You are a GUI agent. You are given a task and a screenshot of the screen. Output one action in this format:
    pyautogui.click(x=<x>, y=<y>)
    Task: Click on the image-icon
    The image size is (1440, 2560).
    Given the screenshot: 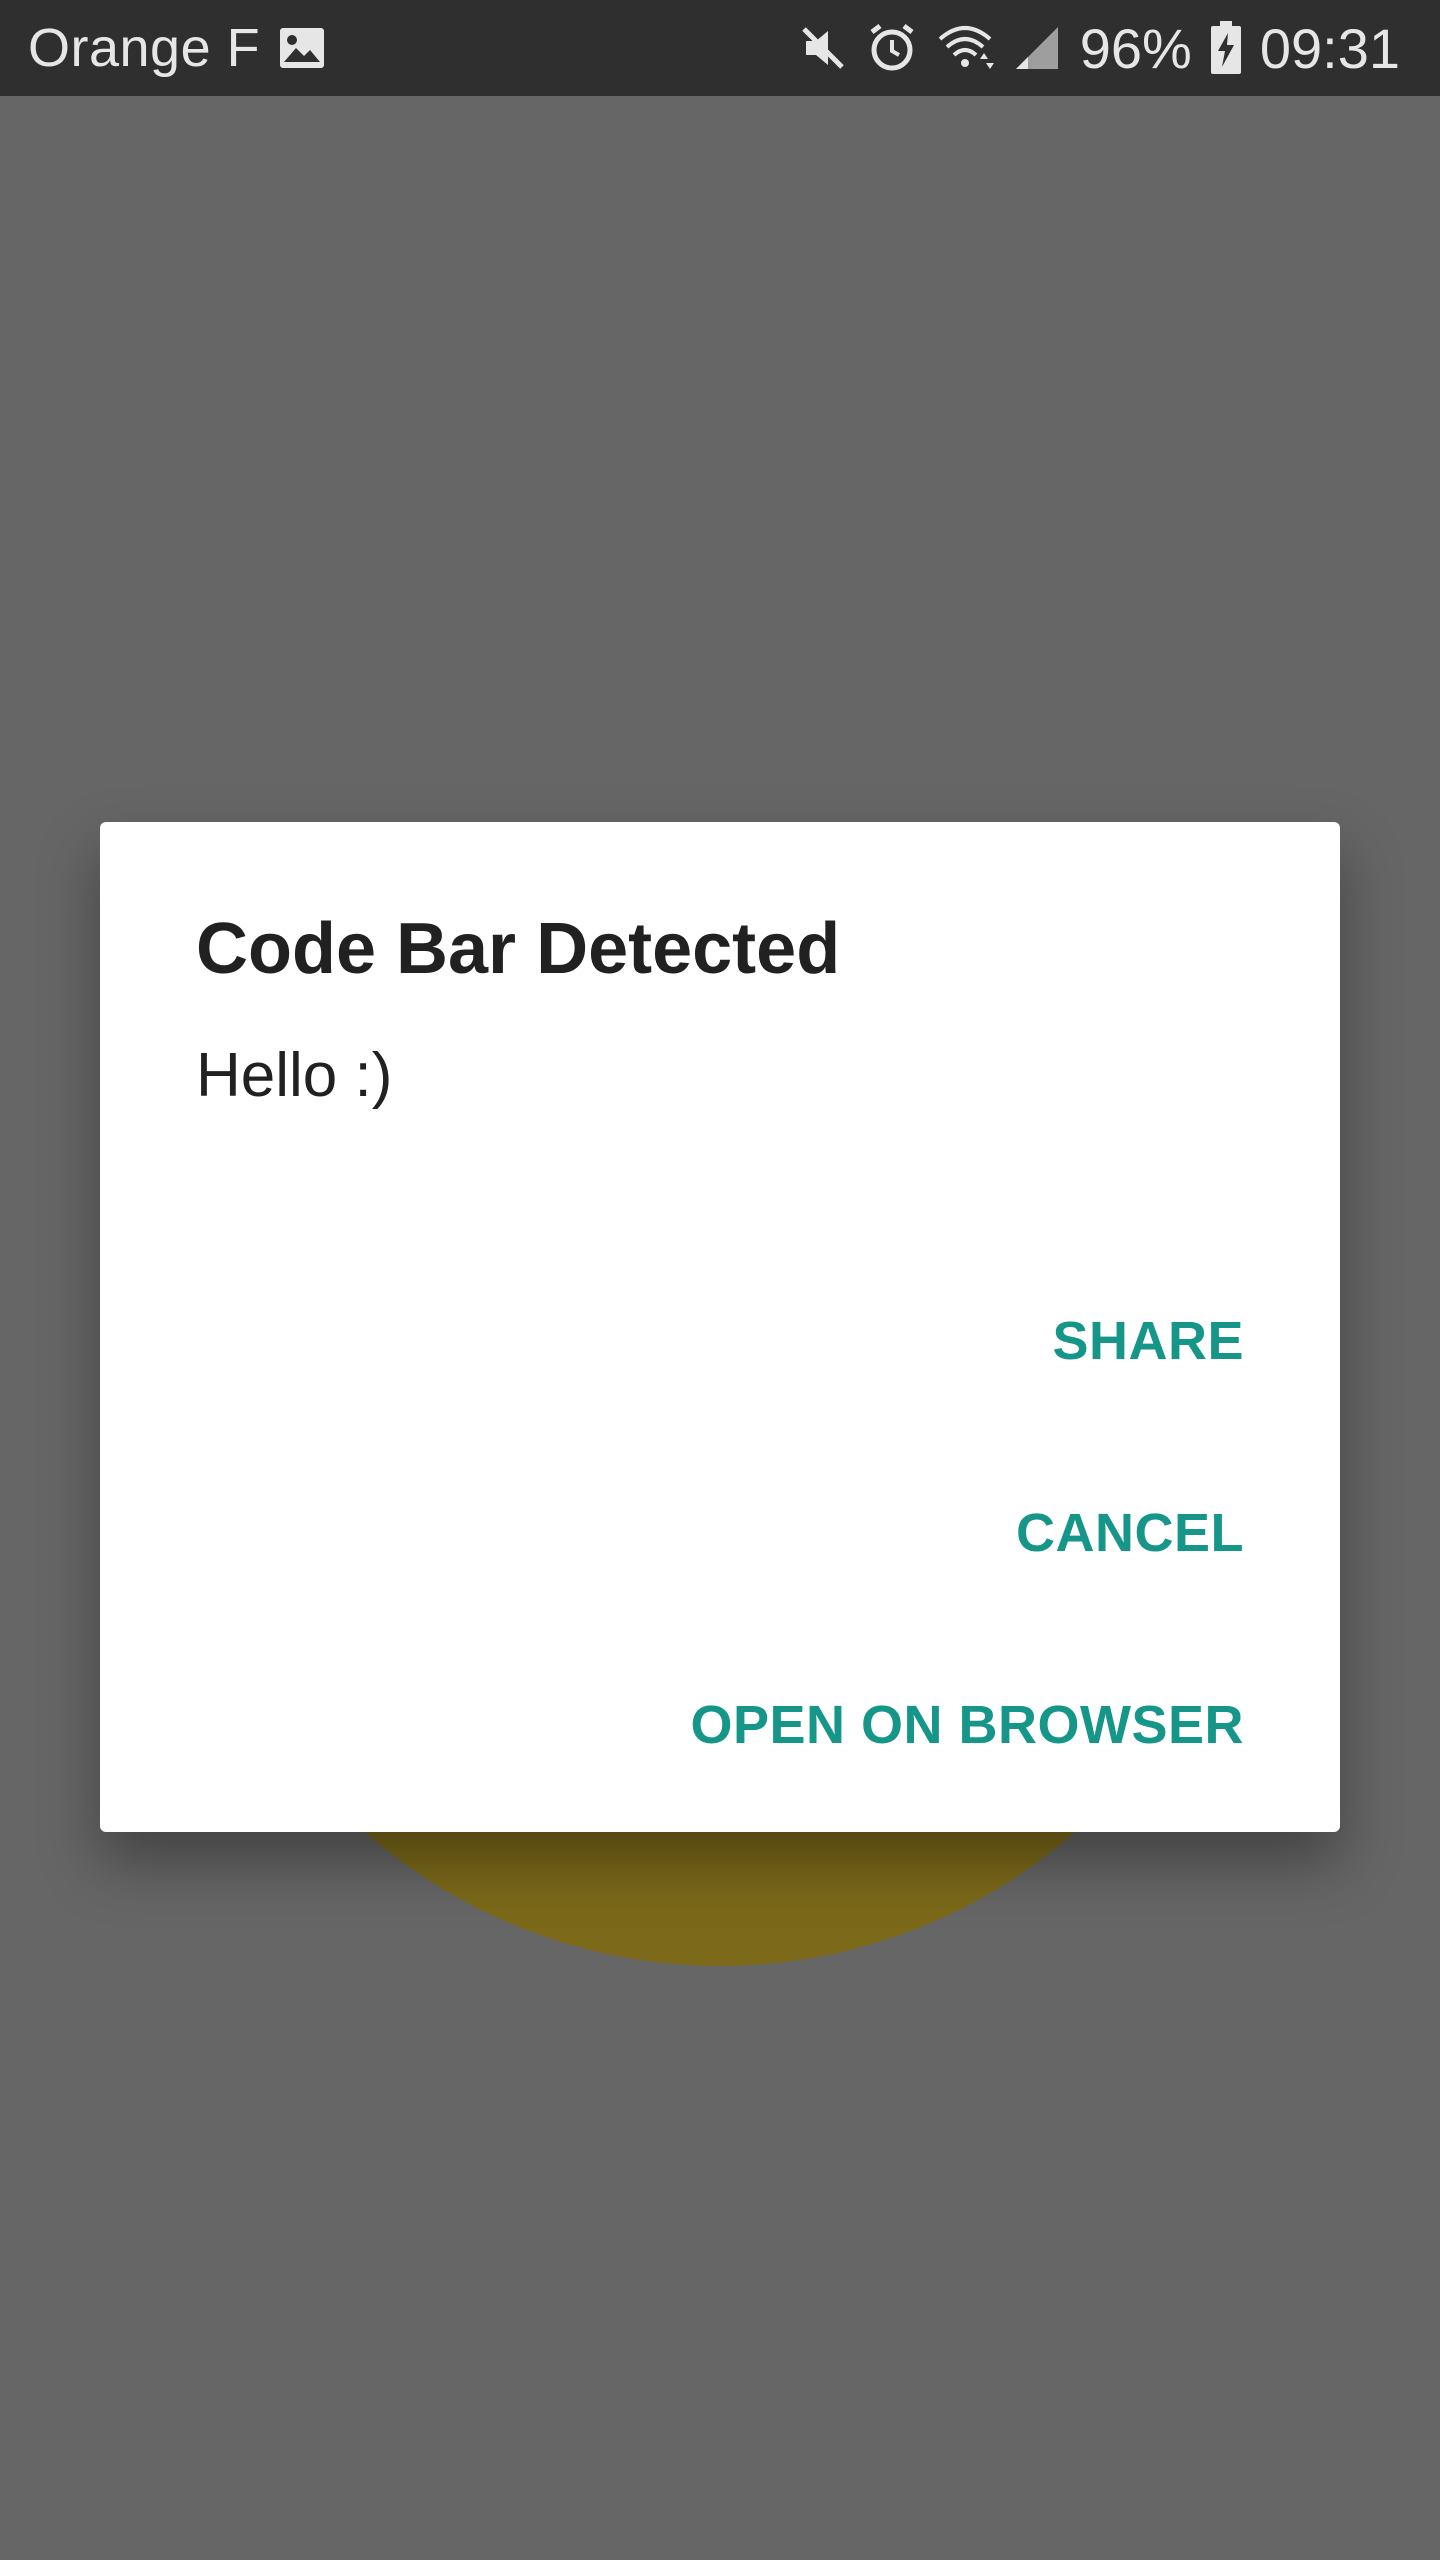 What is the action you would take?
    pyautogui.click(x=302, y=48)
    